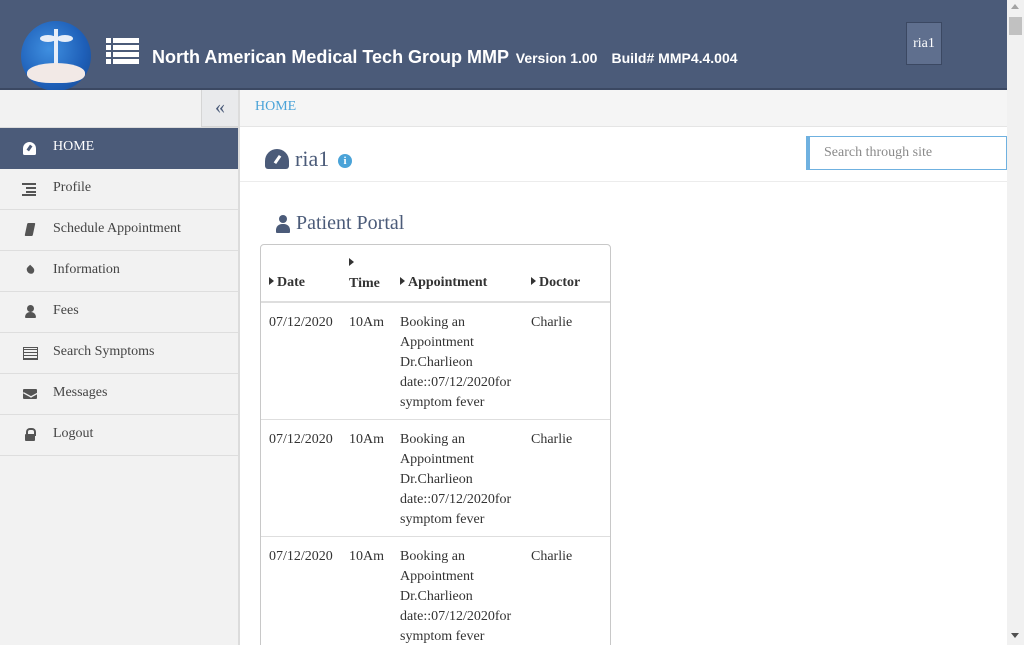 This screenshot has width=1024, height=645. What do you see at coordinates (330, 57) in the screenshot?
I see `app-title-text: North American Medical Tech Group MMP` at bounding box center [330, 57].